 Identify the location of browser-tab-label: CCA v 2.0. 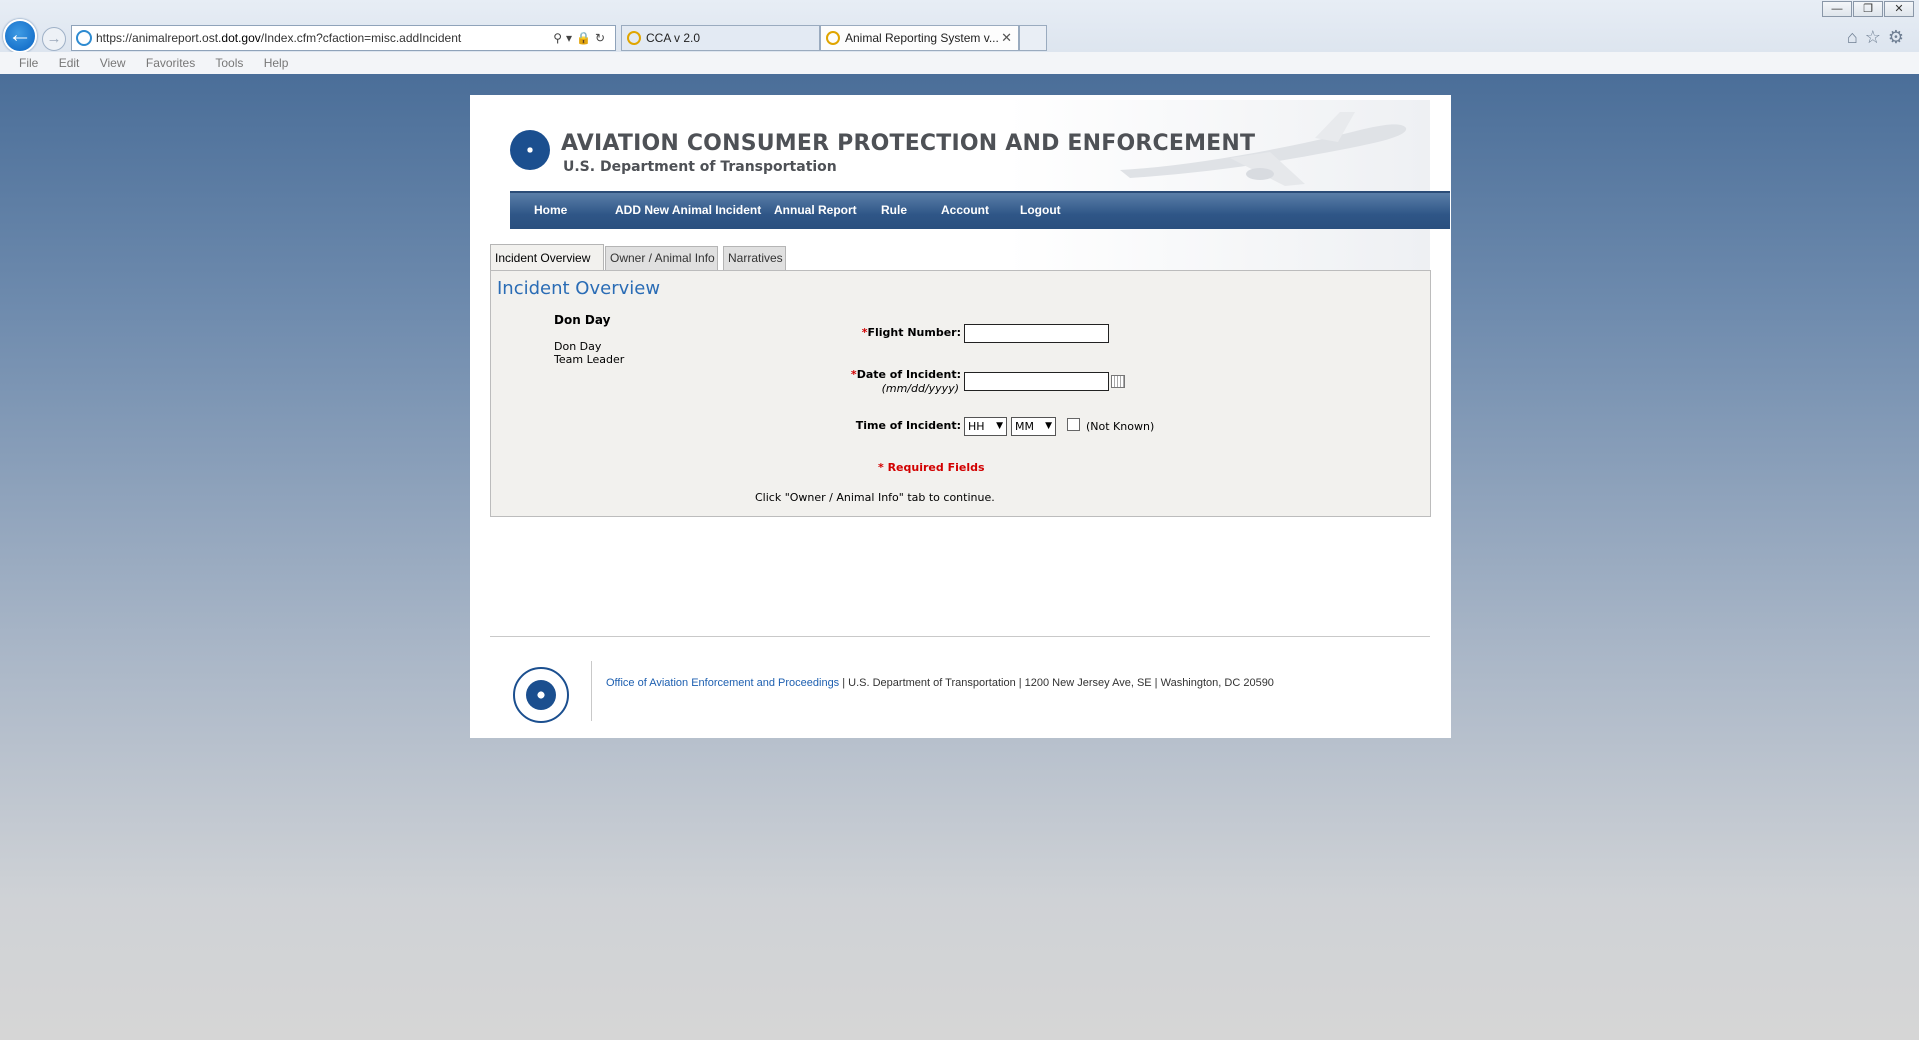
(673, 38).